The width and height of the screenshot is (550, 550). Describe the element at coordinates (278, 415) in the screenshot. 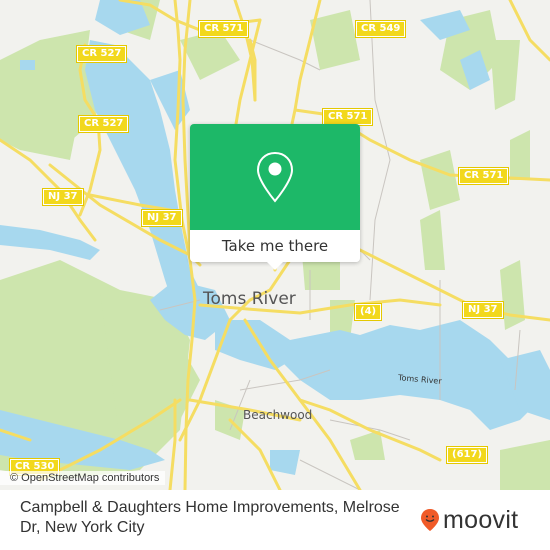

I see `place-label-beachwood: Beachwood` at that location.